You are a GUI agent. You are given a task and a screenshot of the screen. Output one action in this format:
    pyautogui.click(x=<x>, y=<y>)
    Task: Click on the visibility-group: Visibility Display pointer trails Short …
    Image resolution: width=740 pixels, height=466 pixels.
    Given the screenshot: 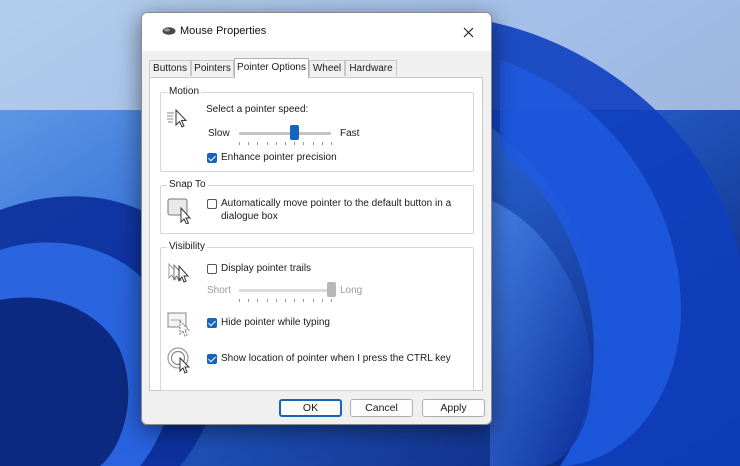 What is the action you would take?
    pyautogui.click(x=317, y=316)
    